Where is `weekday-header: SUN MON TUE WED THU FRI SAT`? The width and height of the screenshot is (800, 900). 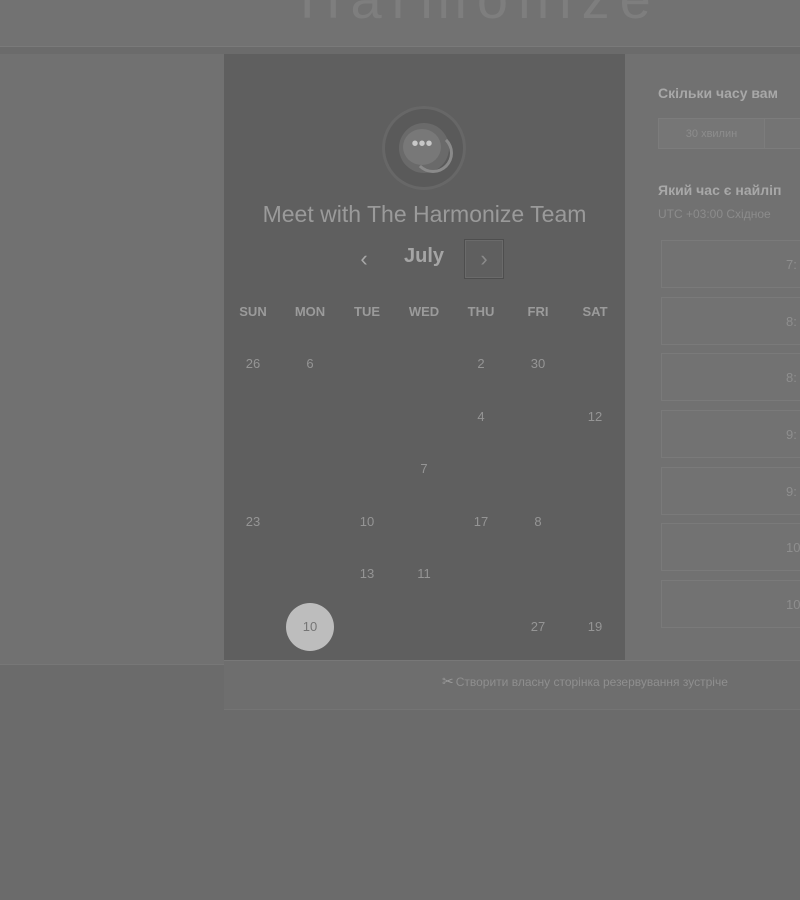
weekday-header: SUN MON TUE WED THU FRI SAT is located at coordinates (424, 314).